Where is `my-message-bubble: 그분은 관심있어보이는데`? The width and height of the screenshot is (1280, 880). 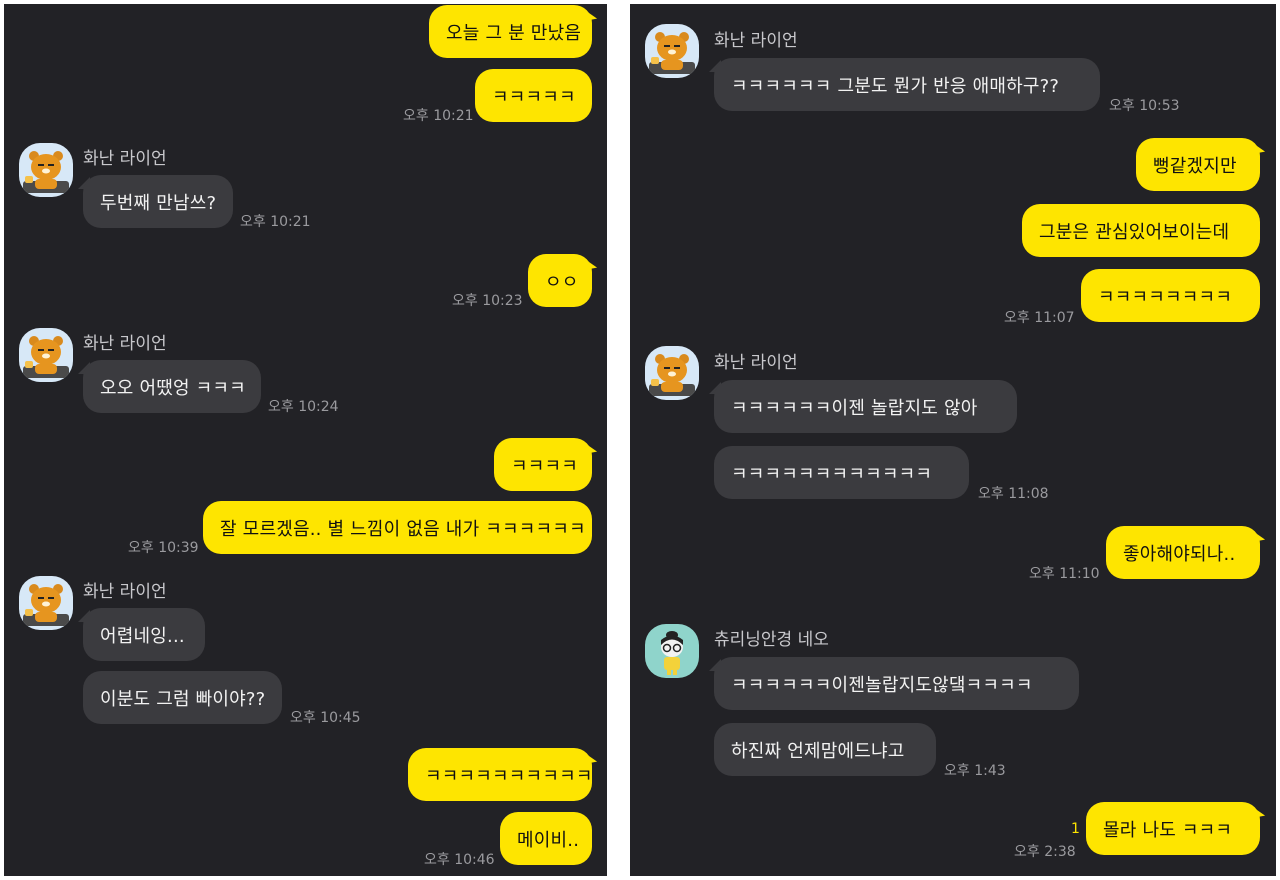 my-message-bubble: 그분은 관심있어보이는데 is located at coordinates (1141, 230).